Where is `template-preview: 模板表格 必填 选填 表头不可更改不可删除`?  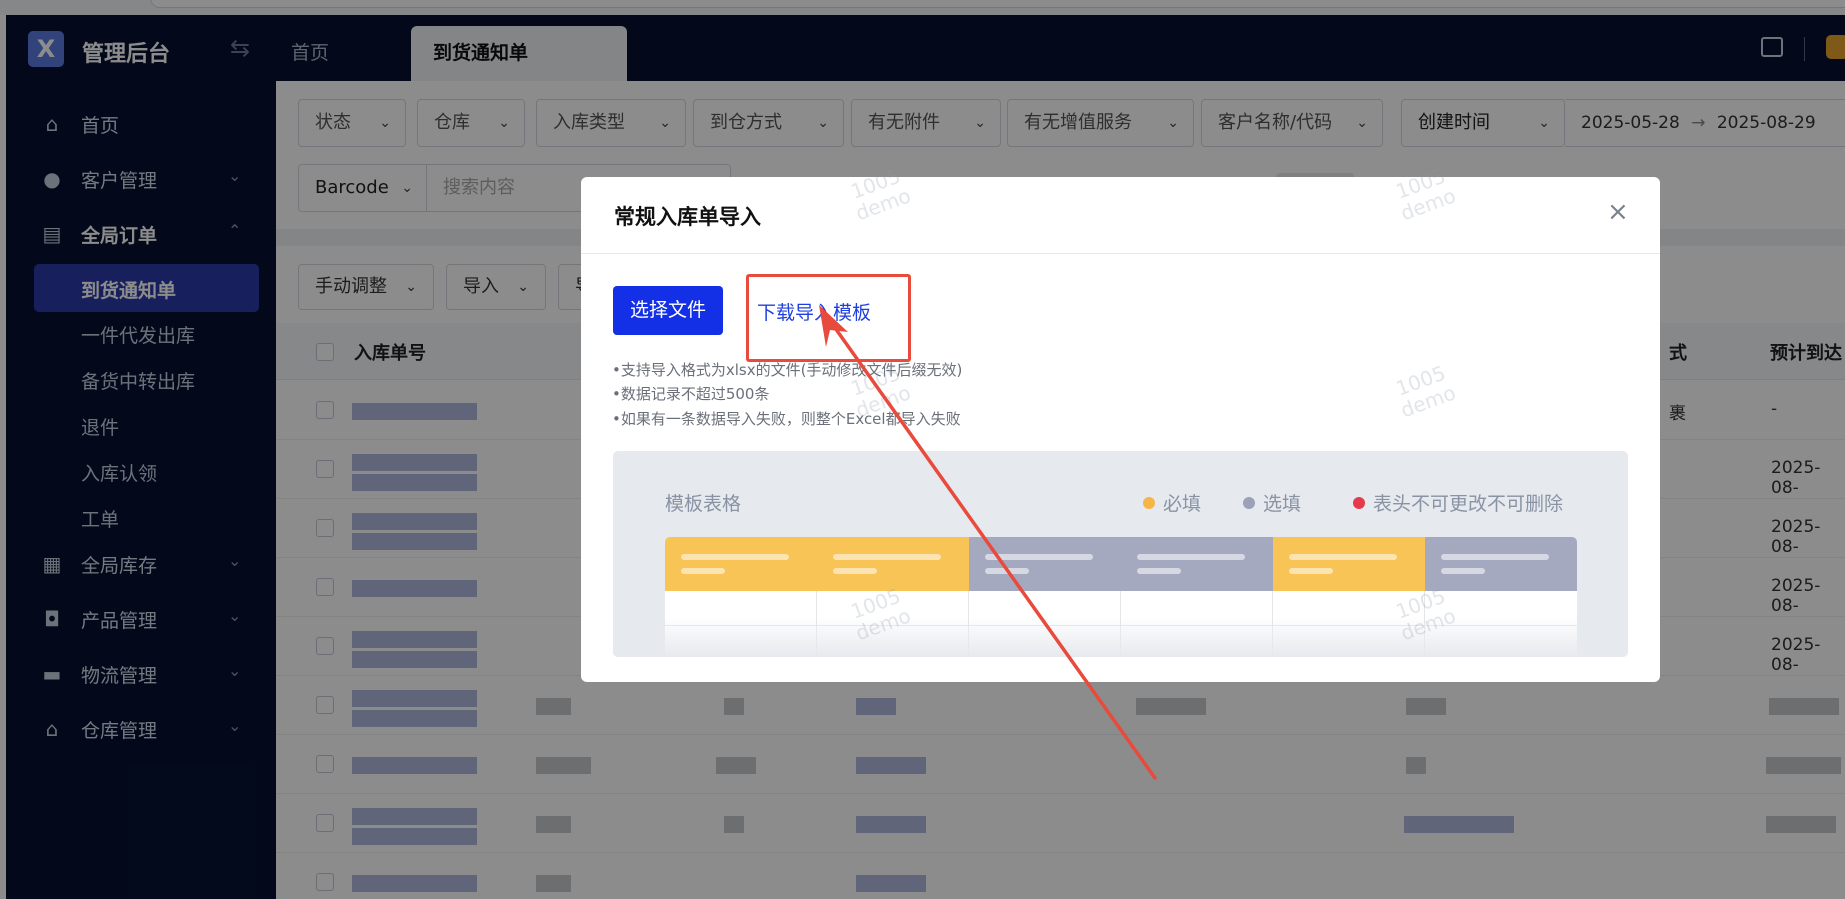
template-preview: 模板表格 必填 选填 表头不可更改不可删除 is located at coordinates (1120, 554).